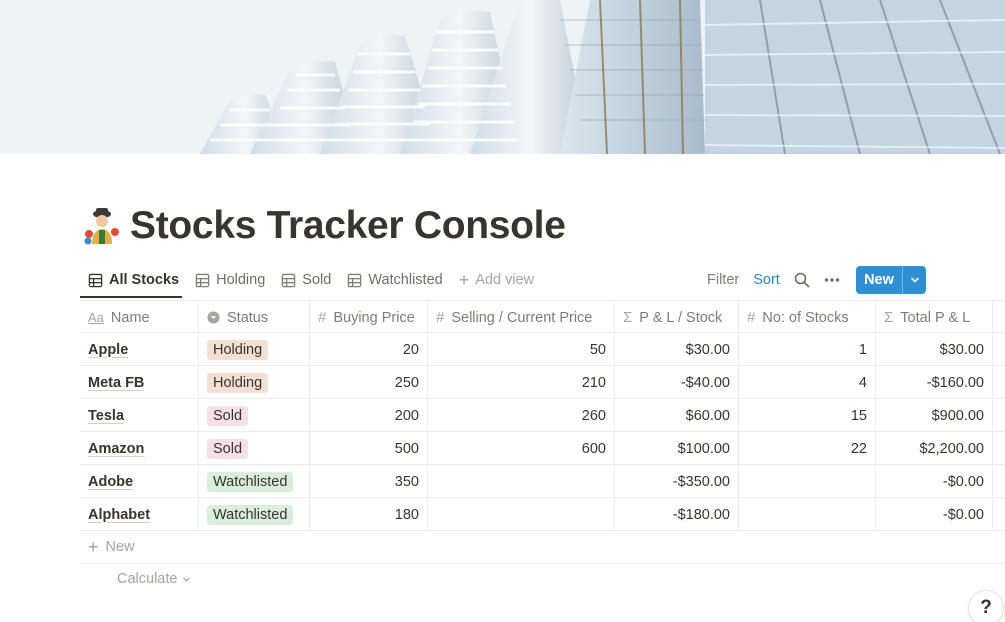 This screenshot has height=622, width=1005. I want to click on table-row: Amazon Sold 500 600 $100.00 22 $2,200.00, so click(542, 448).